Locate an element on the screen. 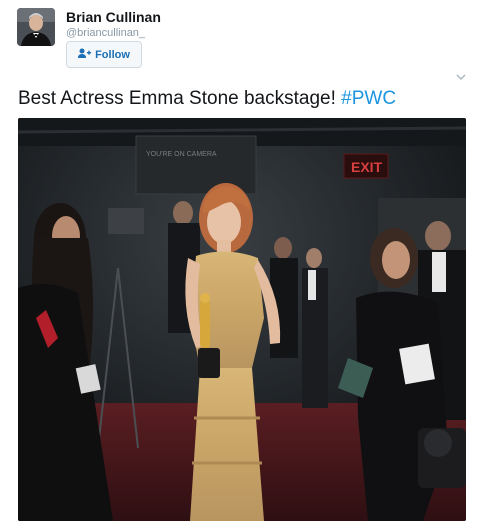 The image size is (487, 521). tweet-body: Best Actress Emma Stone backstage! is located at coordinates (180, 98).